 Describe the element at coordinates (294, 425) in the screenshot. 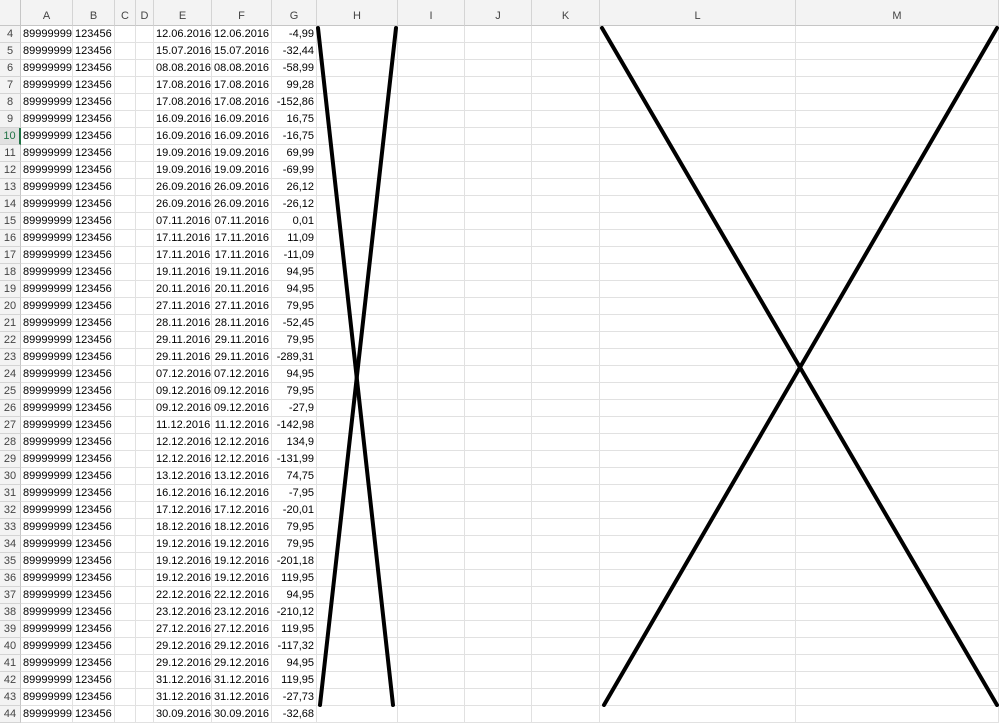

I see `cell-g: -142,98` at that location.